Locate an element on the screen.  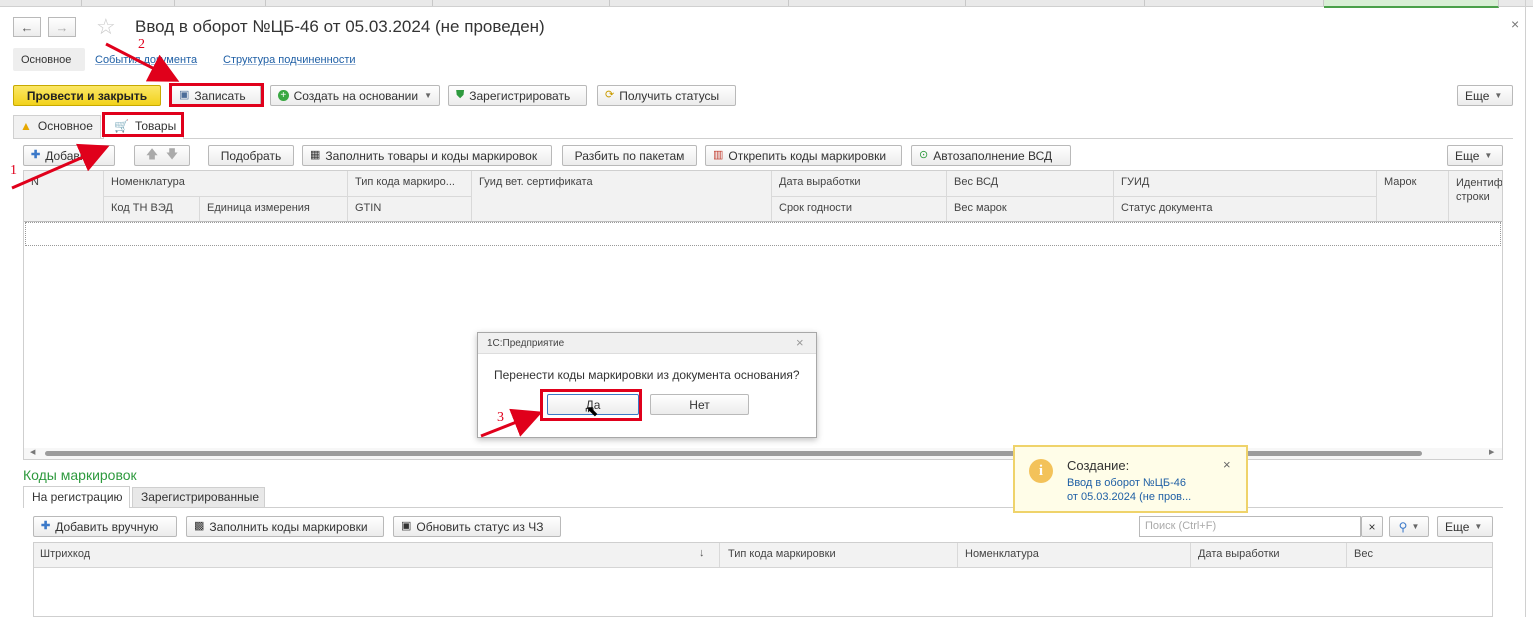
annotation-label-1: 1 is located at coordinates (13, 170).